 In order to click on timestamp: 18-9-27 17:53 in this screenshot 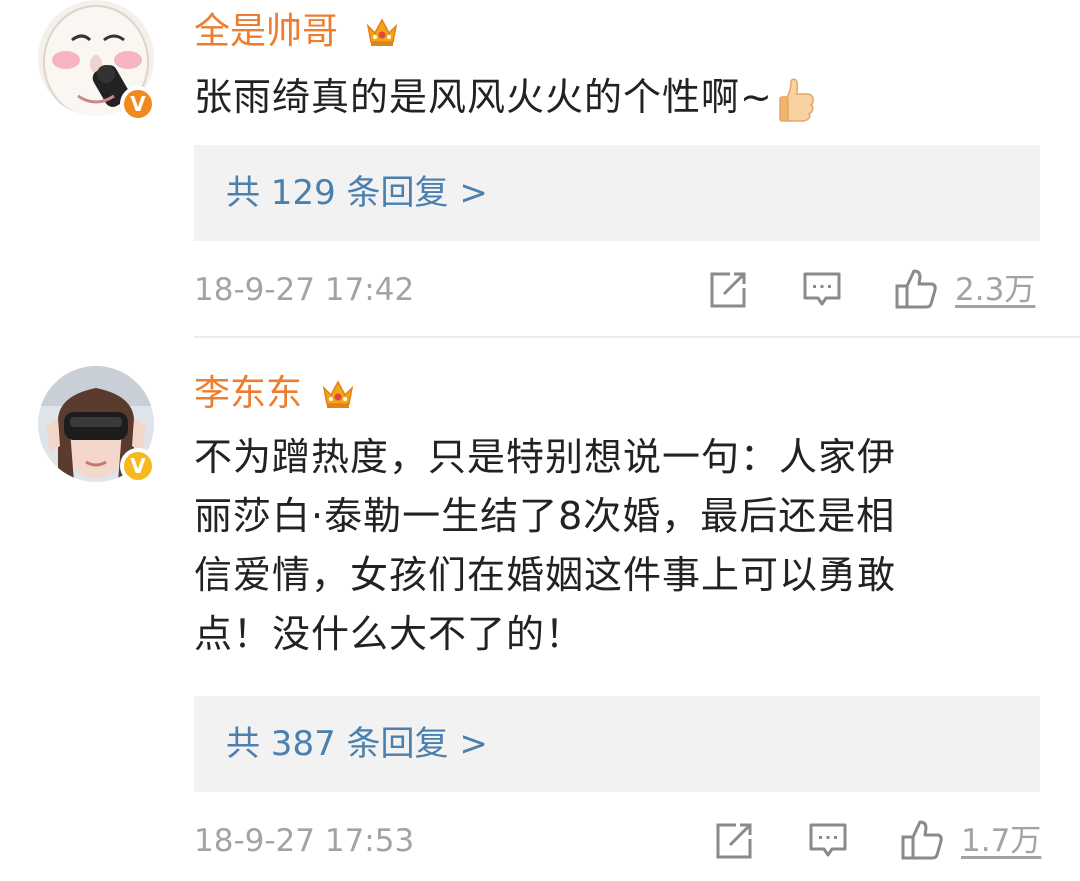, I will do `click(304, 841)`.